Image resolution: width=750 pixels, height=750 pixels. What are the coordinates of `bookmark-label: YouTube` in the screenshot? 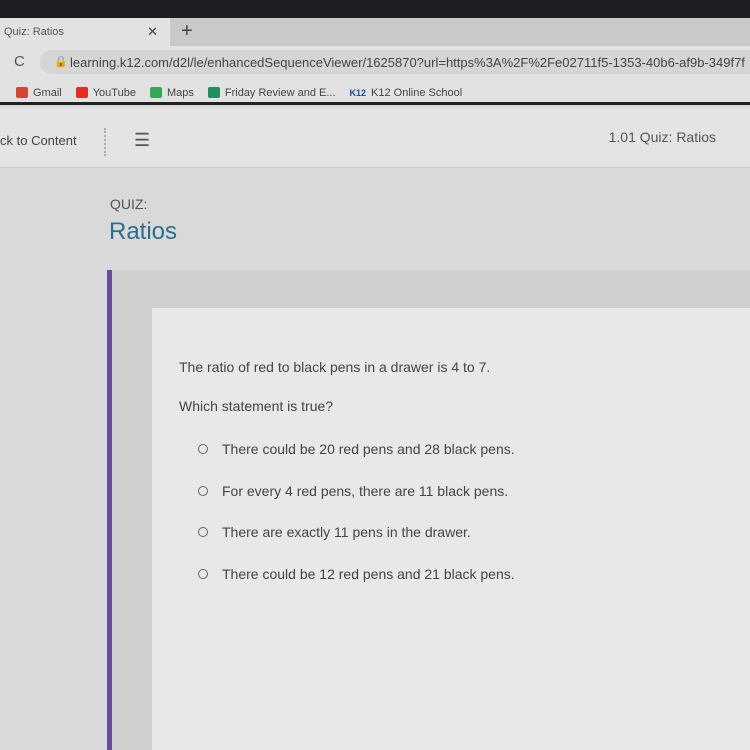 It's located at (114, 92).